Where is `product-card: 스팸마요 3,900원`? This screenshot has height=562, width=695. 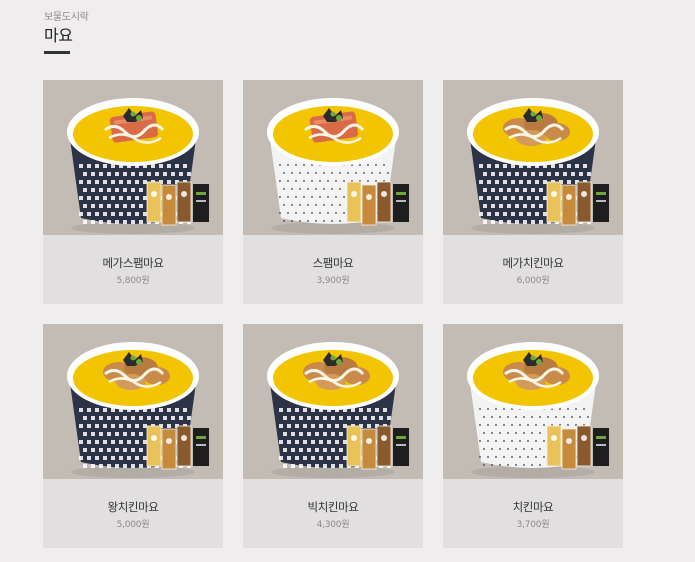 product-card: 스팸마요 3,900원 is located at coordinates (333, 192).